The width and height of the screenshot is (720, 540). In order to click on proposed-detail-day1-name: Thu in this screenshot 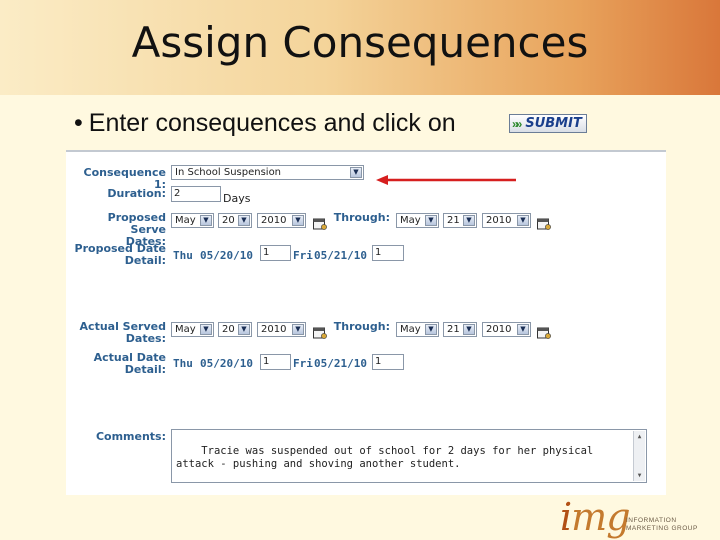, I will do `click(183, 255)`.